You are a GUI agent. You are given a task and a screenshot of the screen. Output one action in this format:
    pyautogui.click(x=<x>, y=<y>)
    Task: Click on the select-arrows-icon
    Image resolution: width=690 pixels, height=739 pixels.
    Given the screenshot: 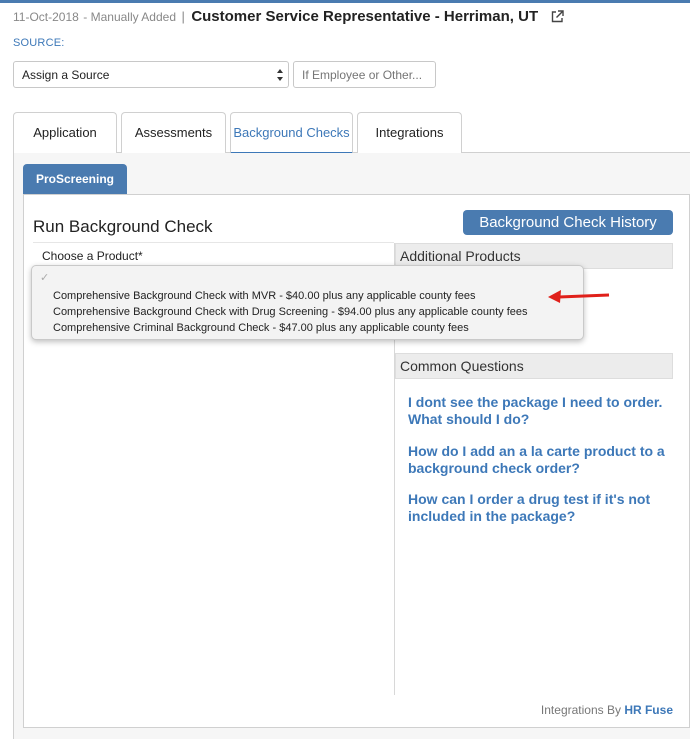 What is the action you would take?
    pyautogui.click(x=280, y=75)
    